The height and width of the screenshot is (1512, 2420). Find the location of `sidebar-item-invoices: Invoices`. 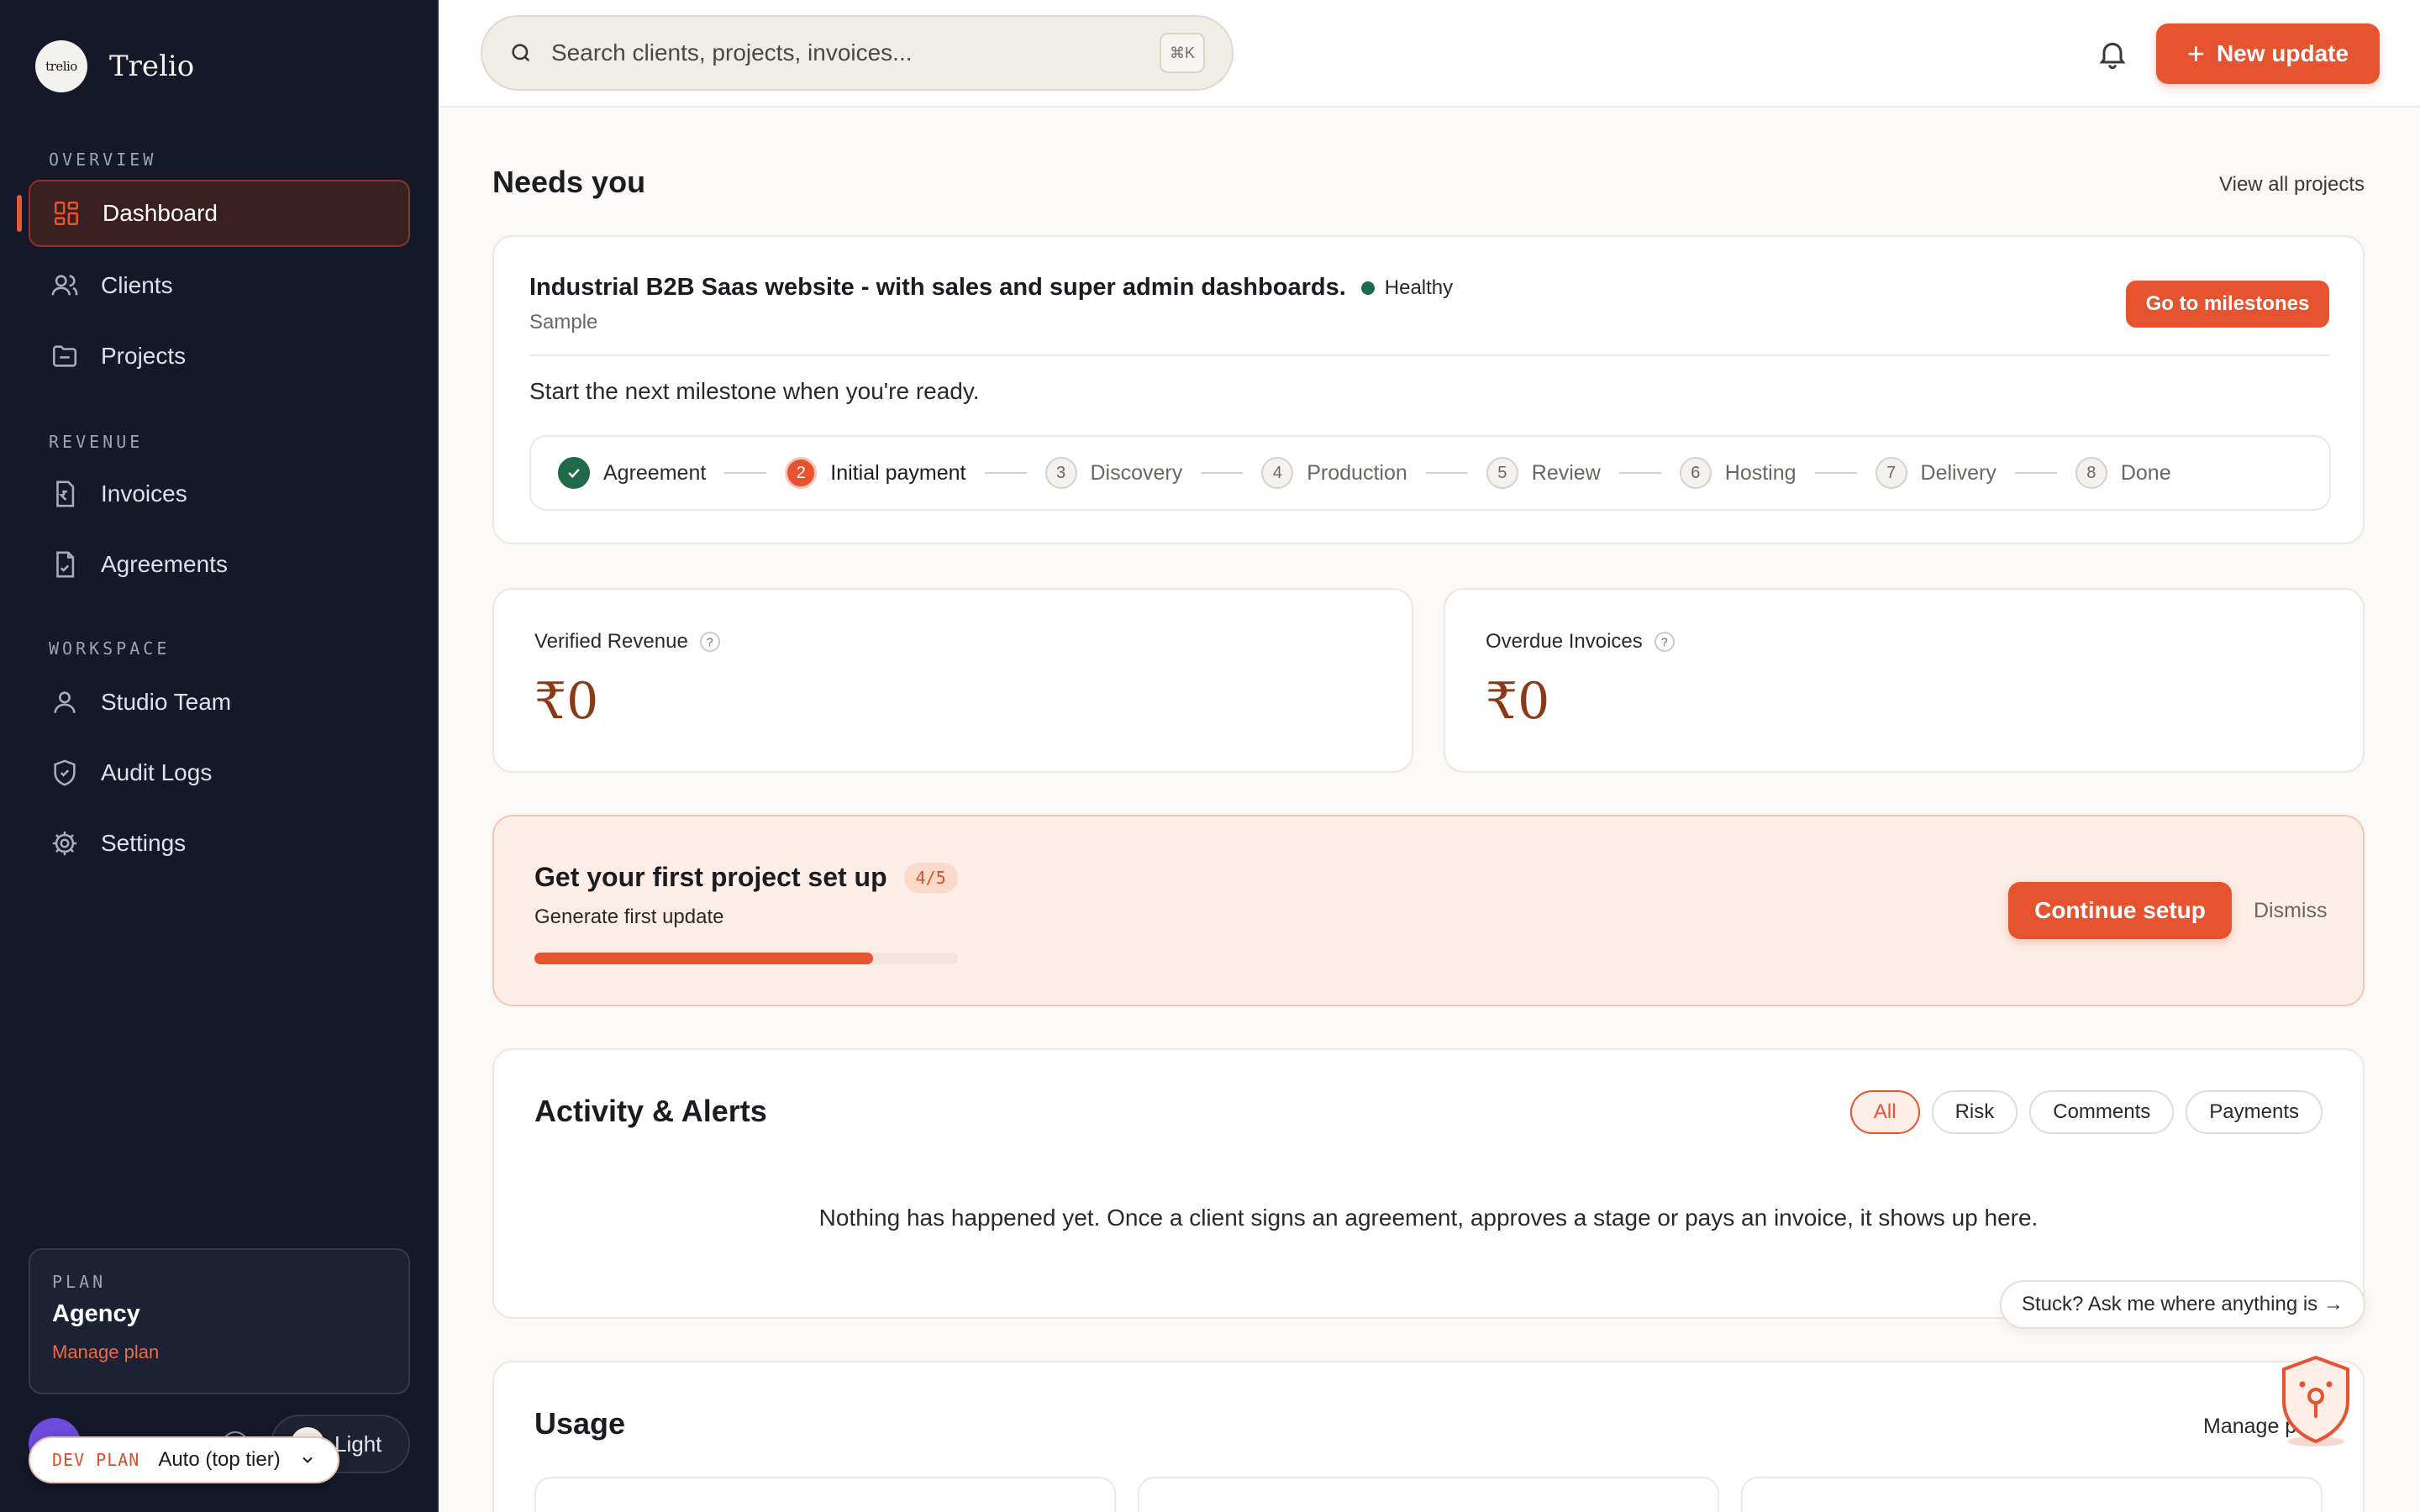

sidebar-item-invoices: Invoices is located at coordinates (219, 494).